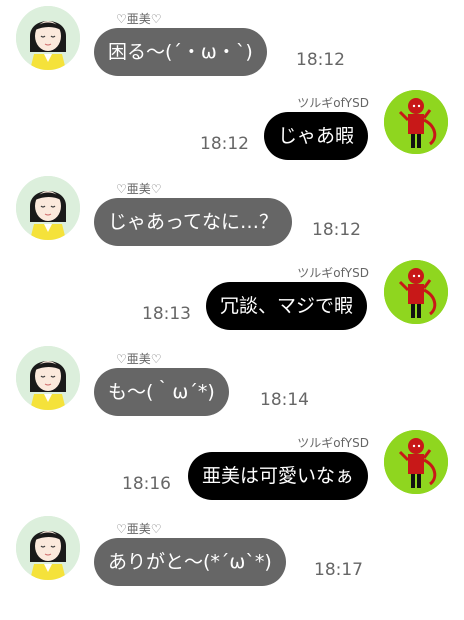 The image size is (464, 620). Describe the element at coordinates (161, 392) in the screenshot. I see `message-bubble: も〜(｀ω´*)` at that location.